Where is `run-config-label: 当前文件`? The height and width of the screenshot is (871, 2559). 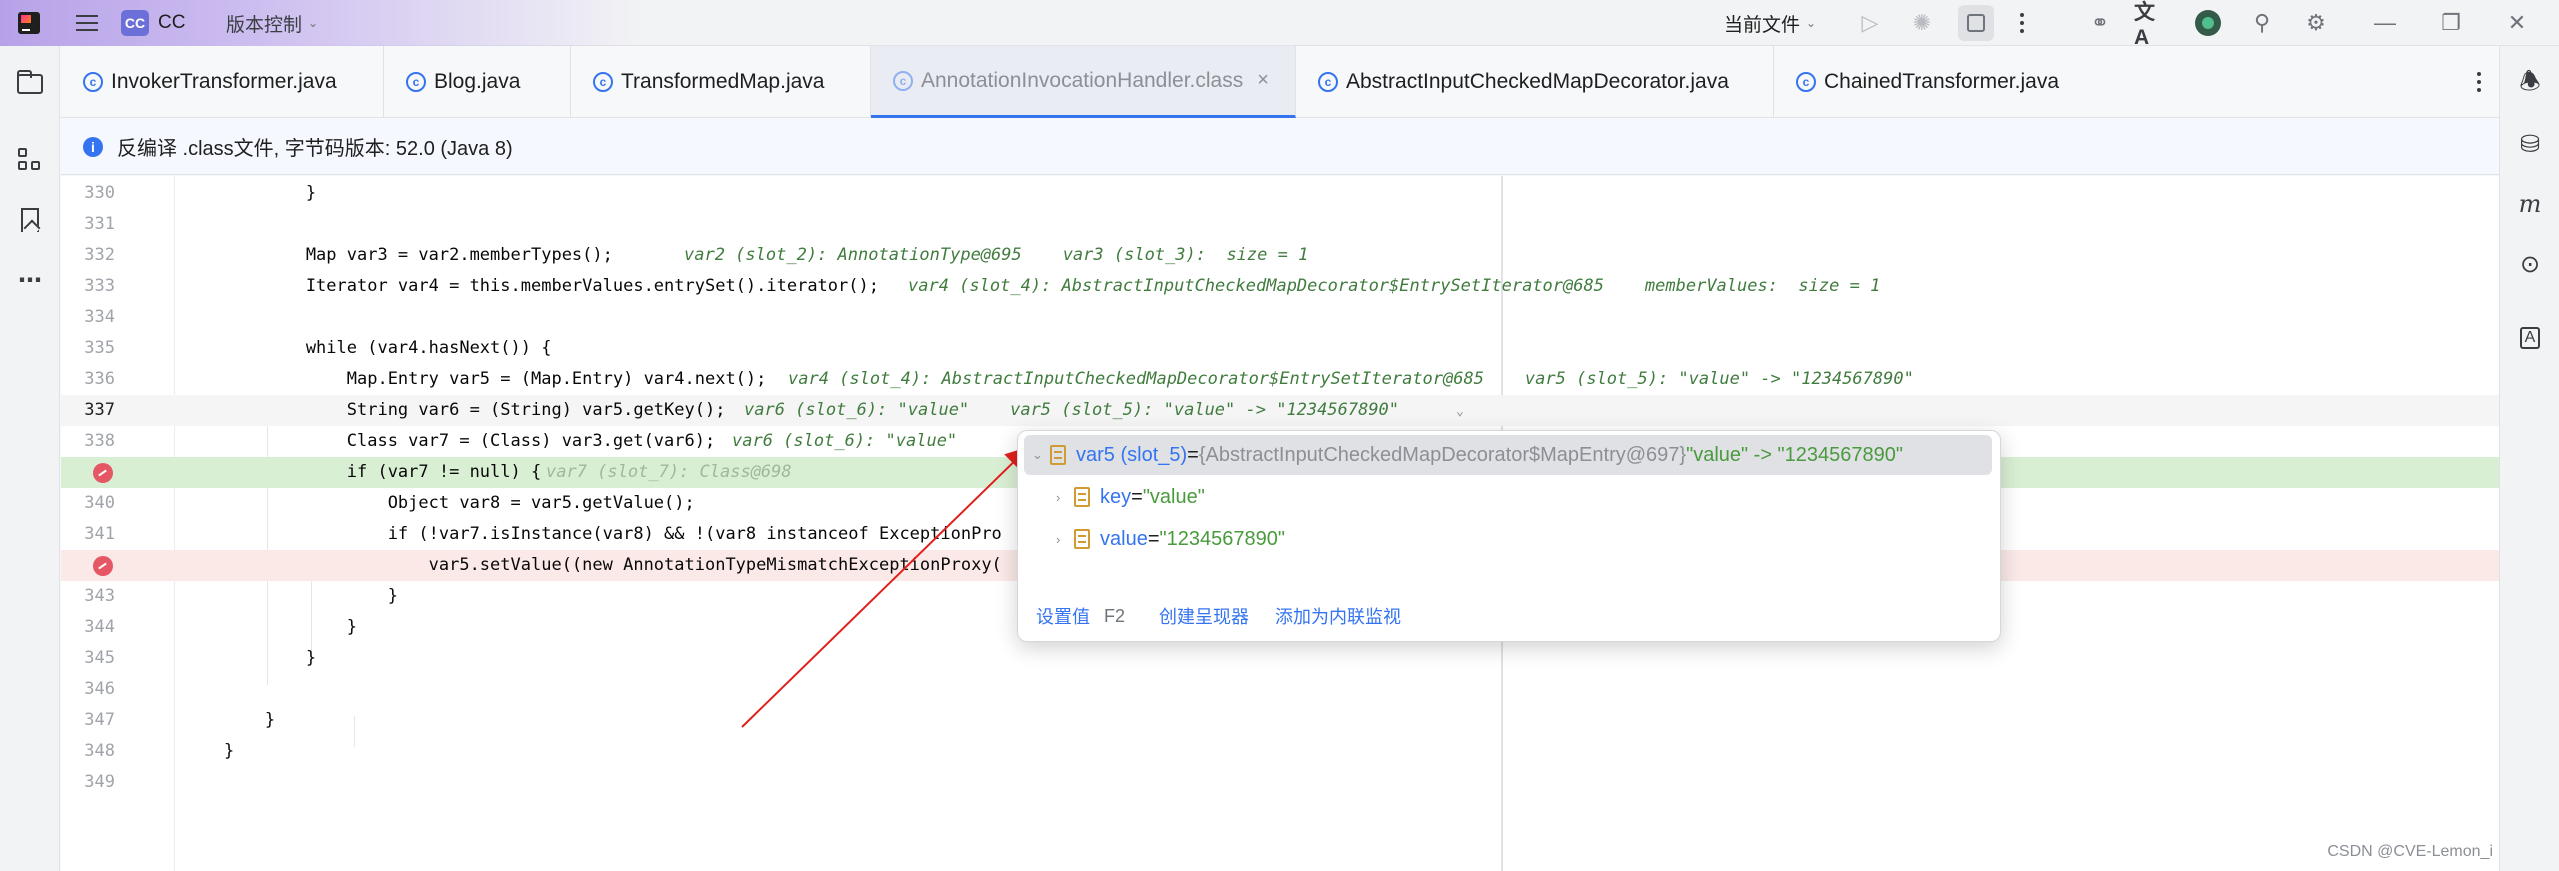 run-config-label: 当前文件 is located at coordinates (1762, 25).